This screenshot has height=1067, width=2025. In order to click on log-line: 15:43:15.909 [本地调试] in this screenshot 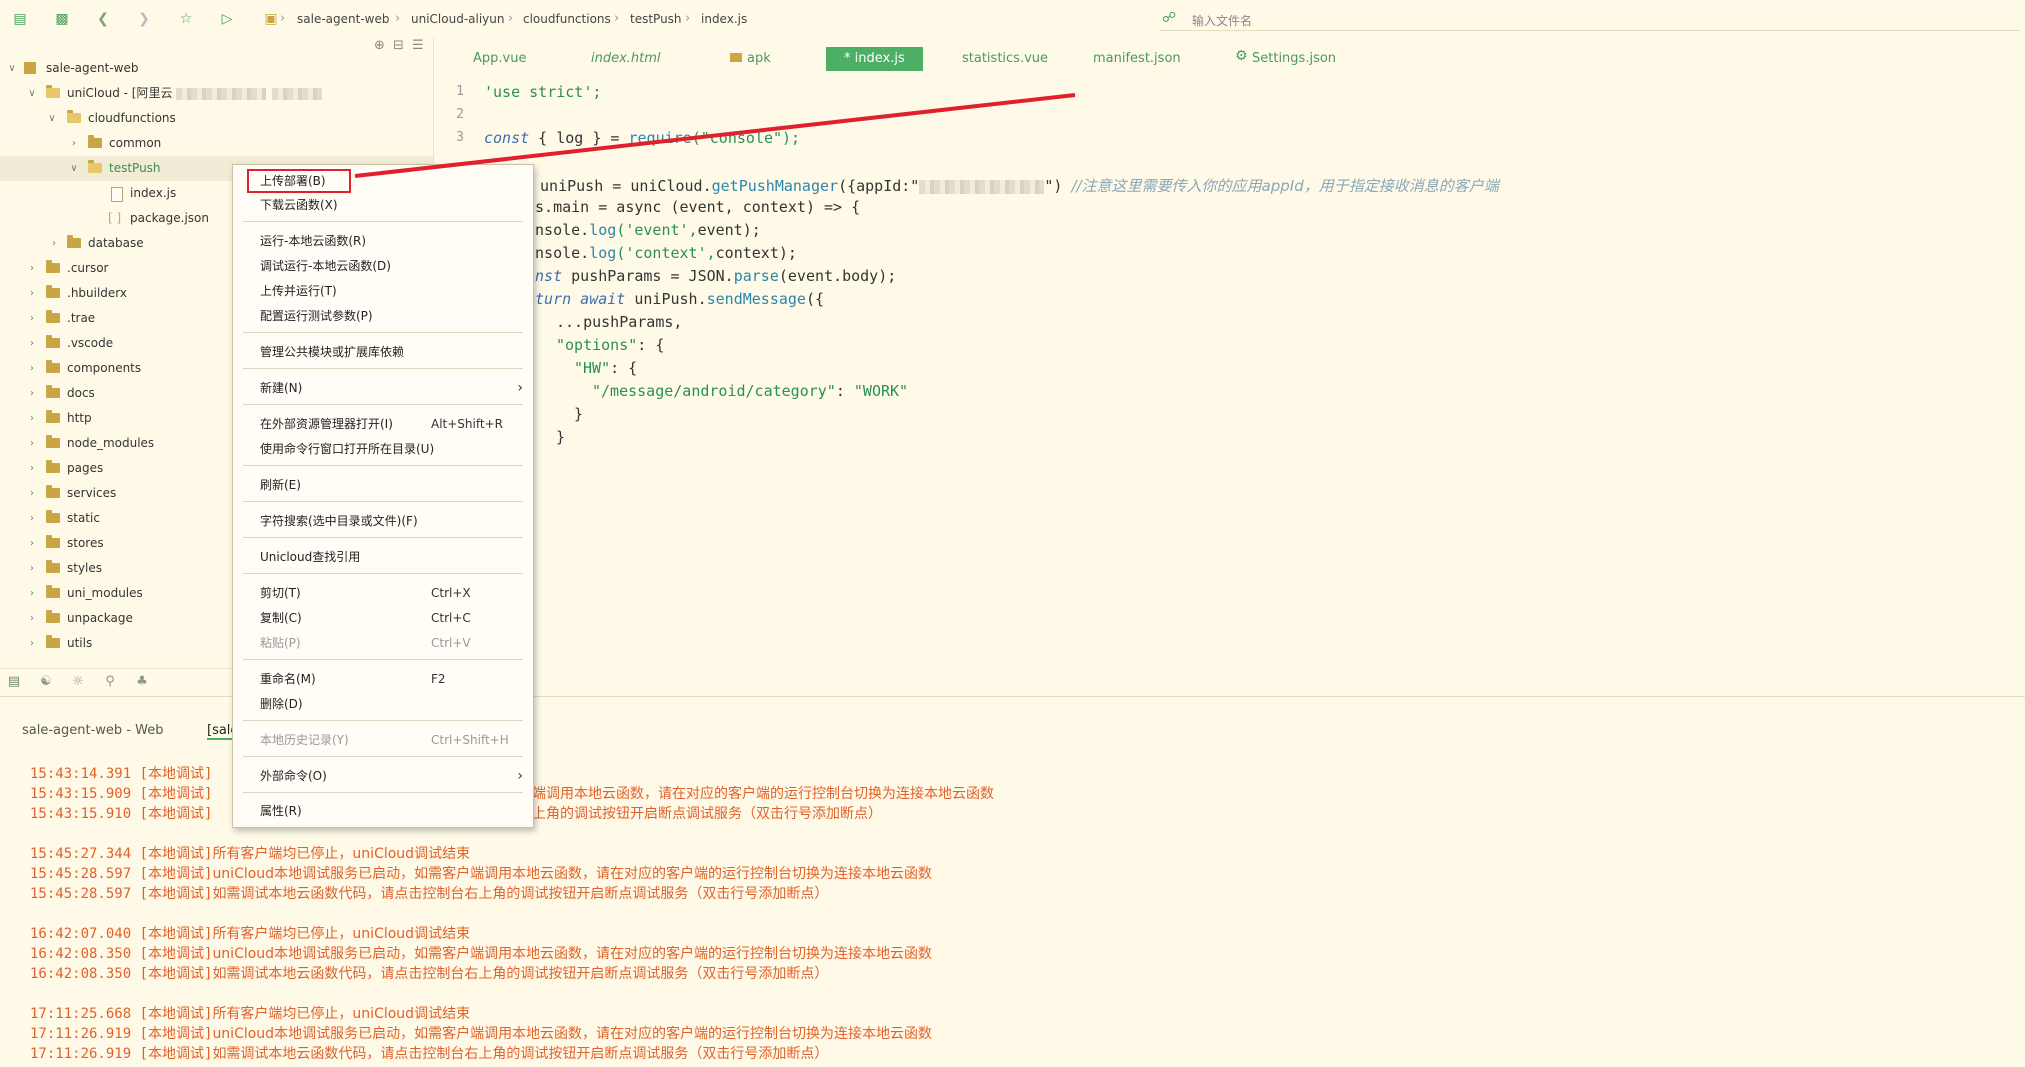, I will do `click(121, 794)`.